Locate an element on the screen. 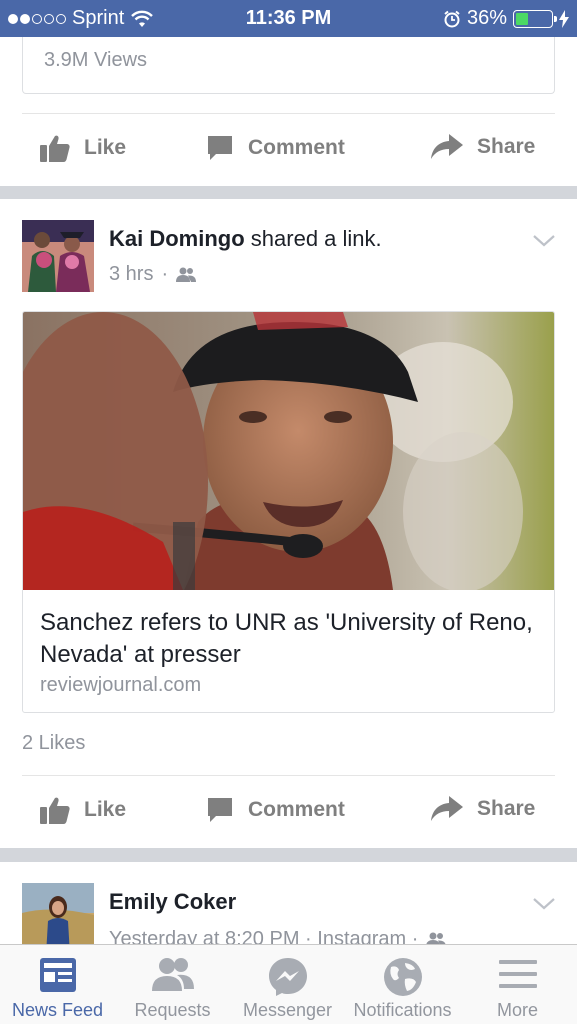 This screenshot has width=577, height=1024. status-right: 36% is located at coordinates (506, 18).